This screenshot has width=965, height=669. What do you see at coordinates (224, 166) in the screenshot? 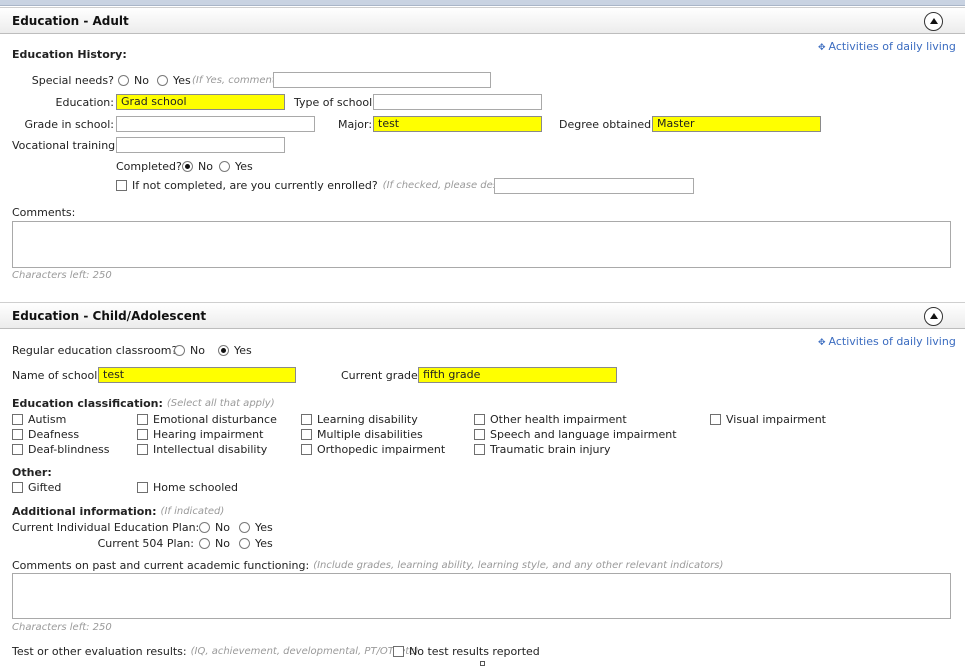
I see `completed-yes-radio` at bounding box center [224, 166].